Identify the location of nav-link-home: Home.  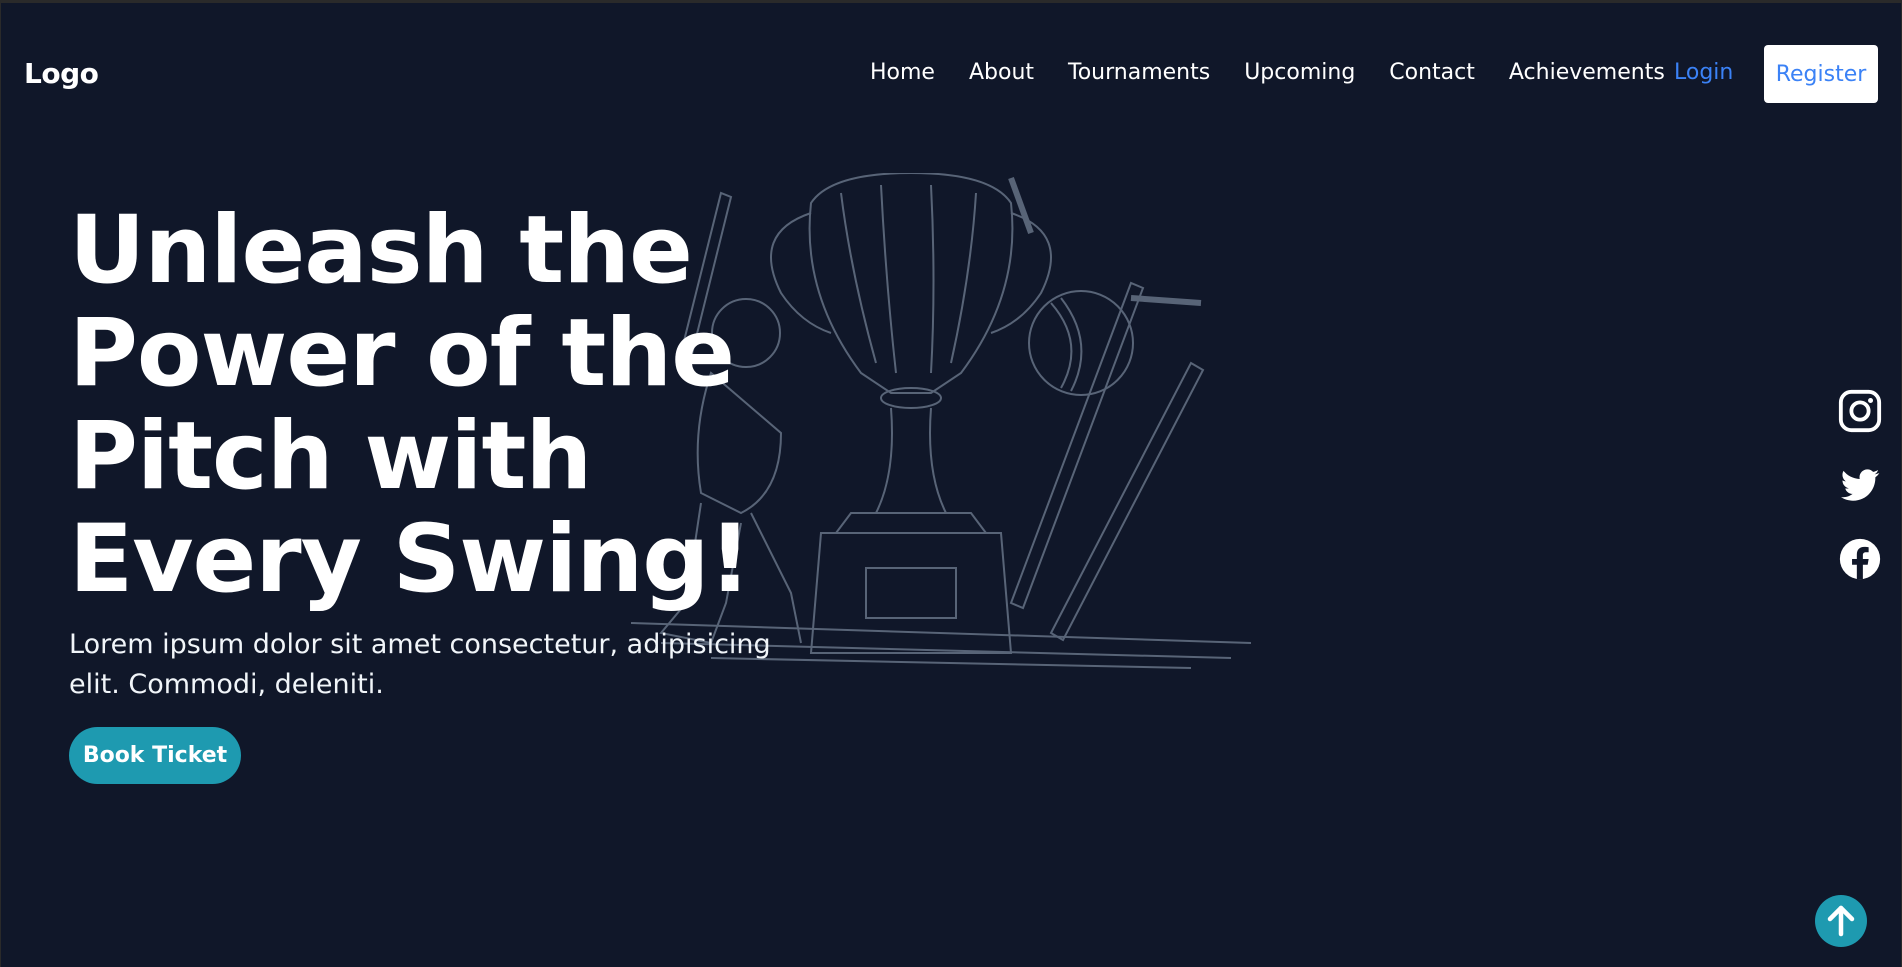
(902, 72).